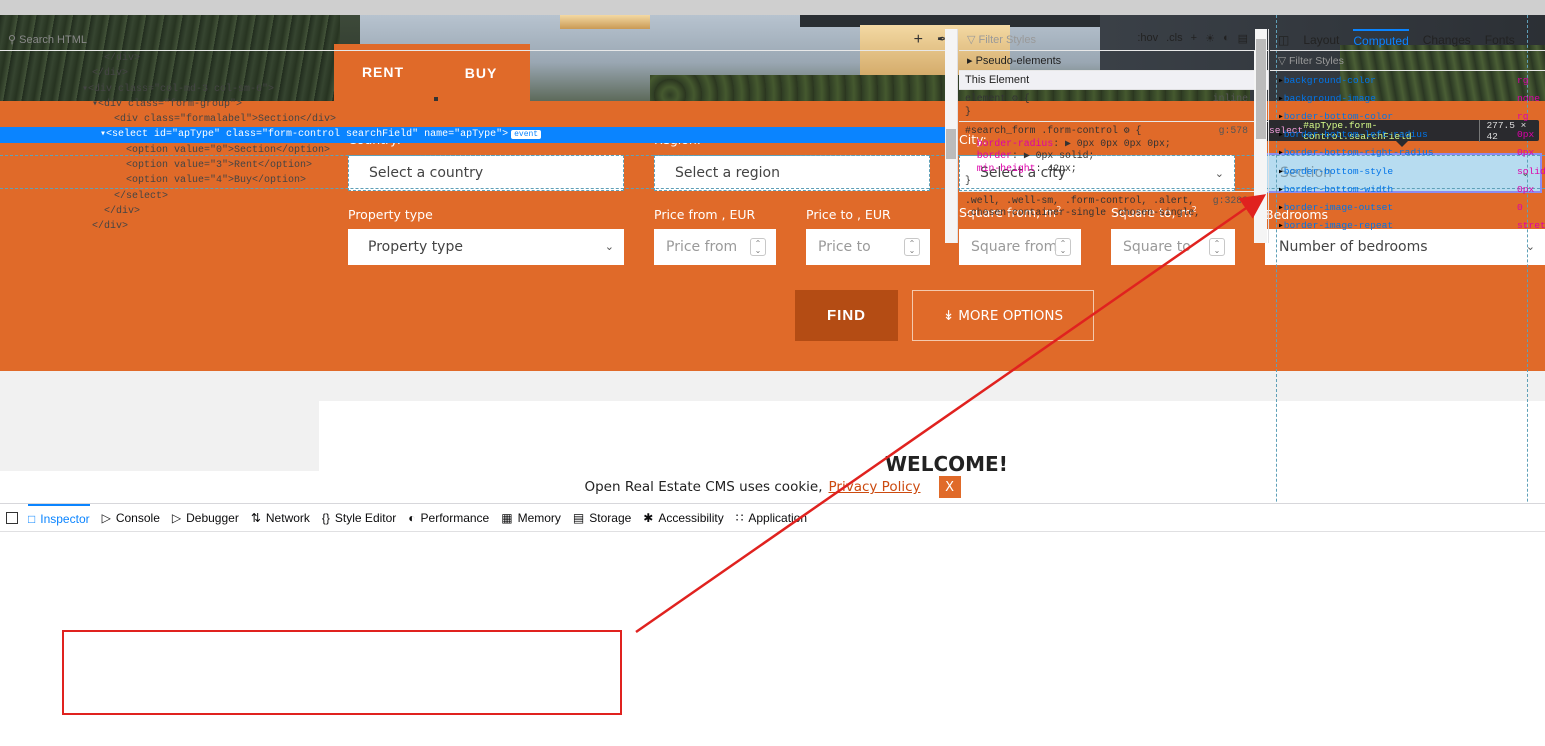 This screenshot has height=746, width=1545. I want to click on pseudo-elements-toggle: ▸ Pseudo-elements, so click(1113, 61).